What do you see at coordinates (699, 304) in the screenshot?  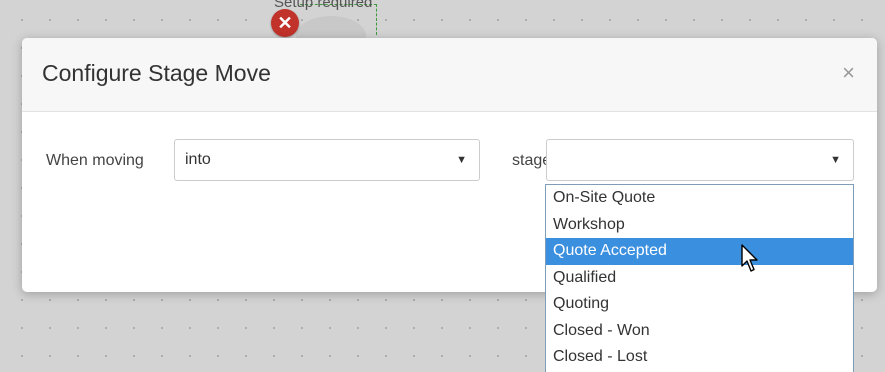 I see `stage-option-quoting: Quoting` at bounding box center [699, 304].